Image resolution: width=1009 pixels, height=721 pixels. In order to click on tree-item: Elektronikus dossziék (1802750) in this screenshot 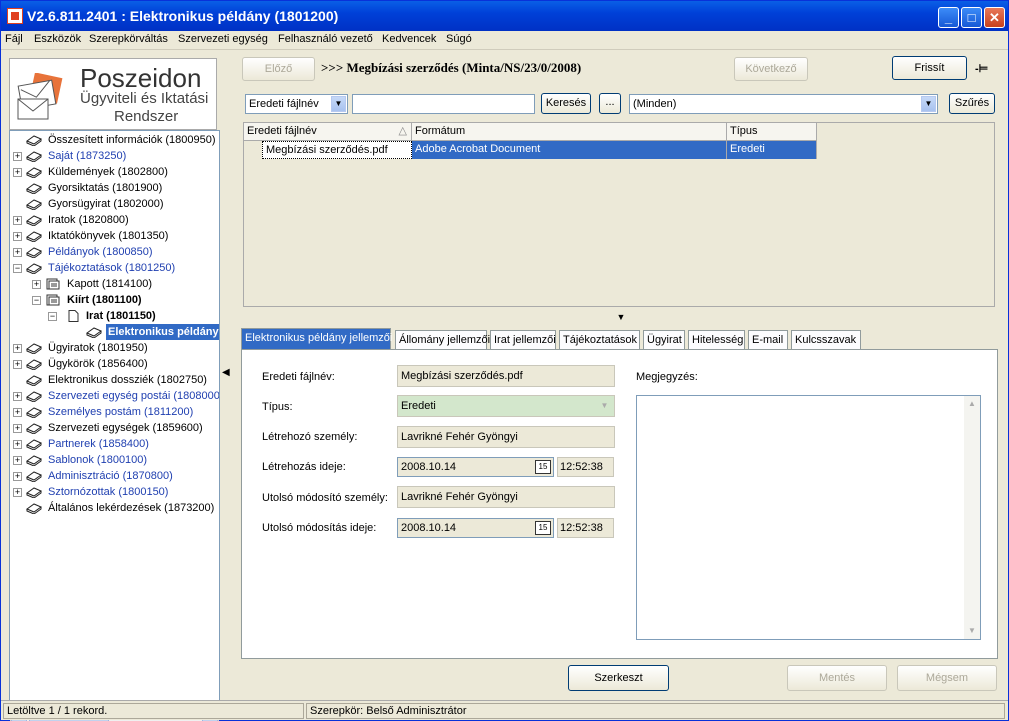, I will do `click(115, 380)`.